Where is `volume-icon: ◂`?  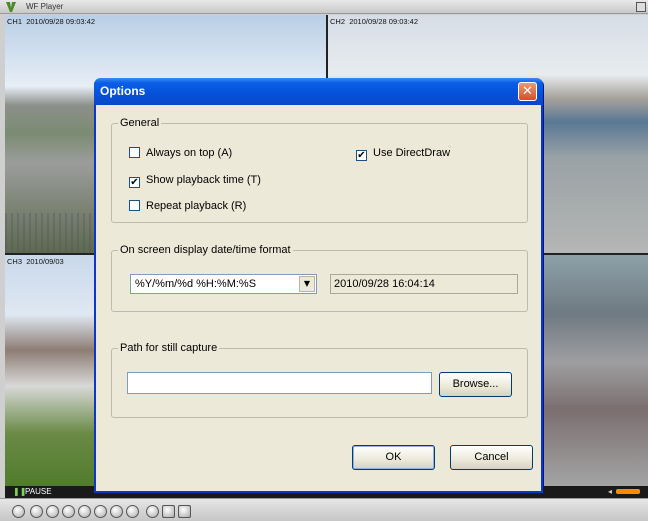 volume-icon: ◂ is located at coordinates (609, 491).